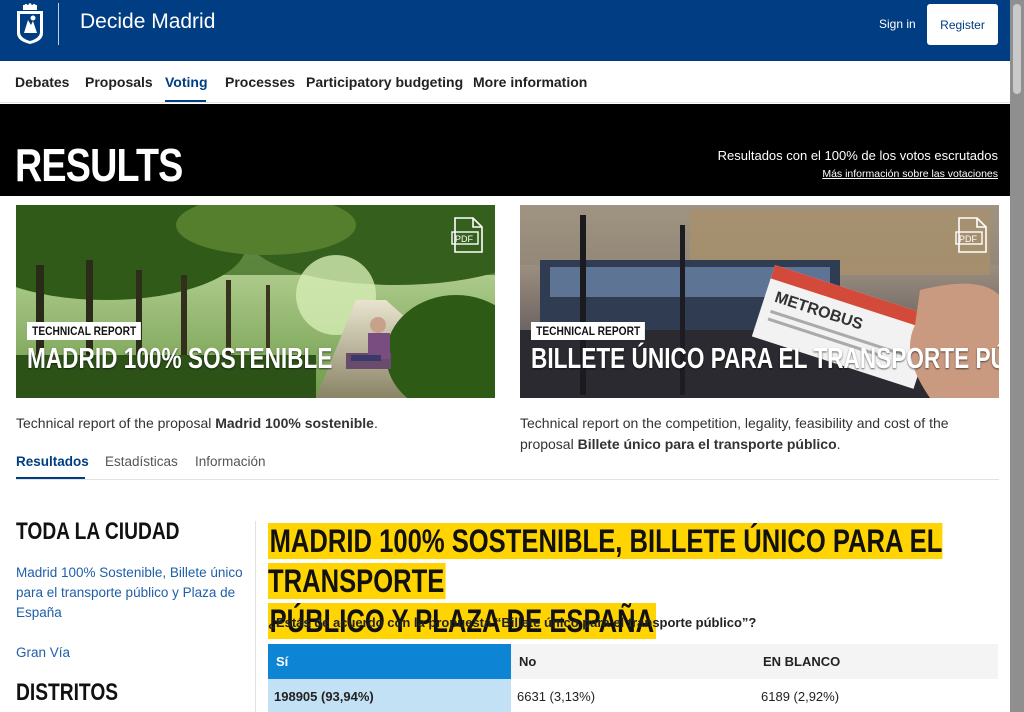 Image resolution: width=1024 pixels, height=712 pixels. What do you see at coordinates (962, 24) in the screenshot?
I see `register-button: Register` at bounding box center [962, 24].